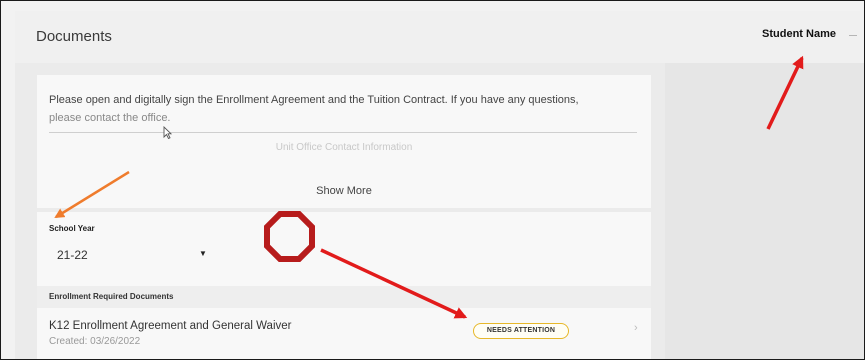  Describe the element at coordinates (344, 297) in the screenshot. I see `required-documents-header: Enrollment Required Documents` at that location.